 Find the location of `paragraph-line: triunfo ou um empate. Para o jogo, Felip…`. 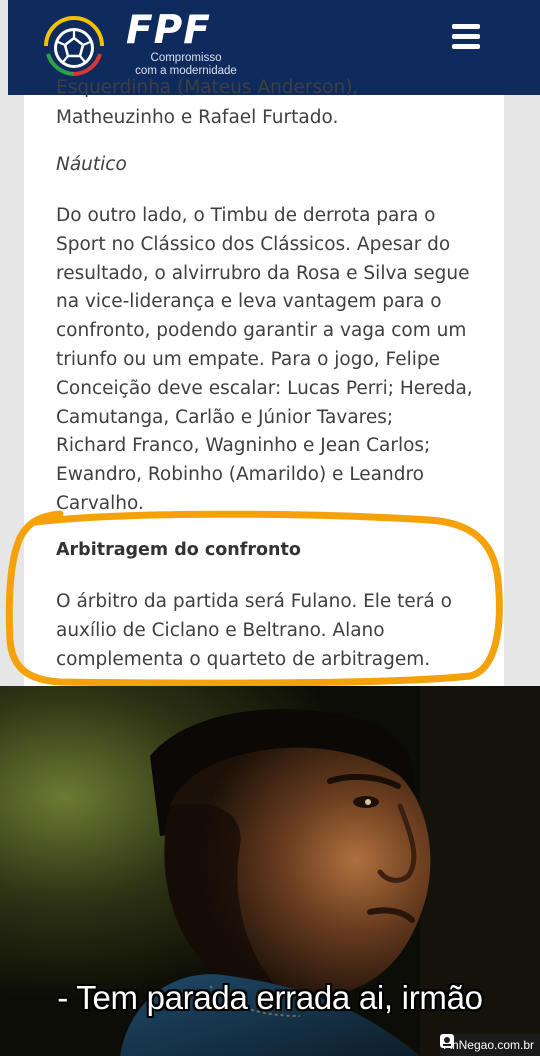

paragraph-line: triunfo ou um empate. Para o jogo, Felip… is located at coordinates (248, 359).